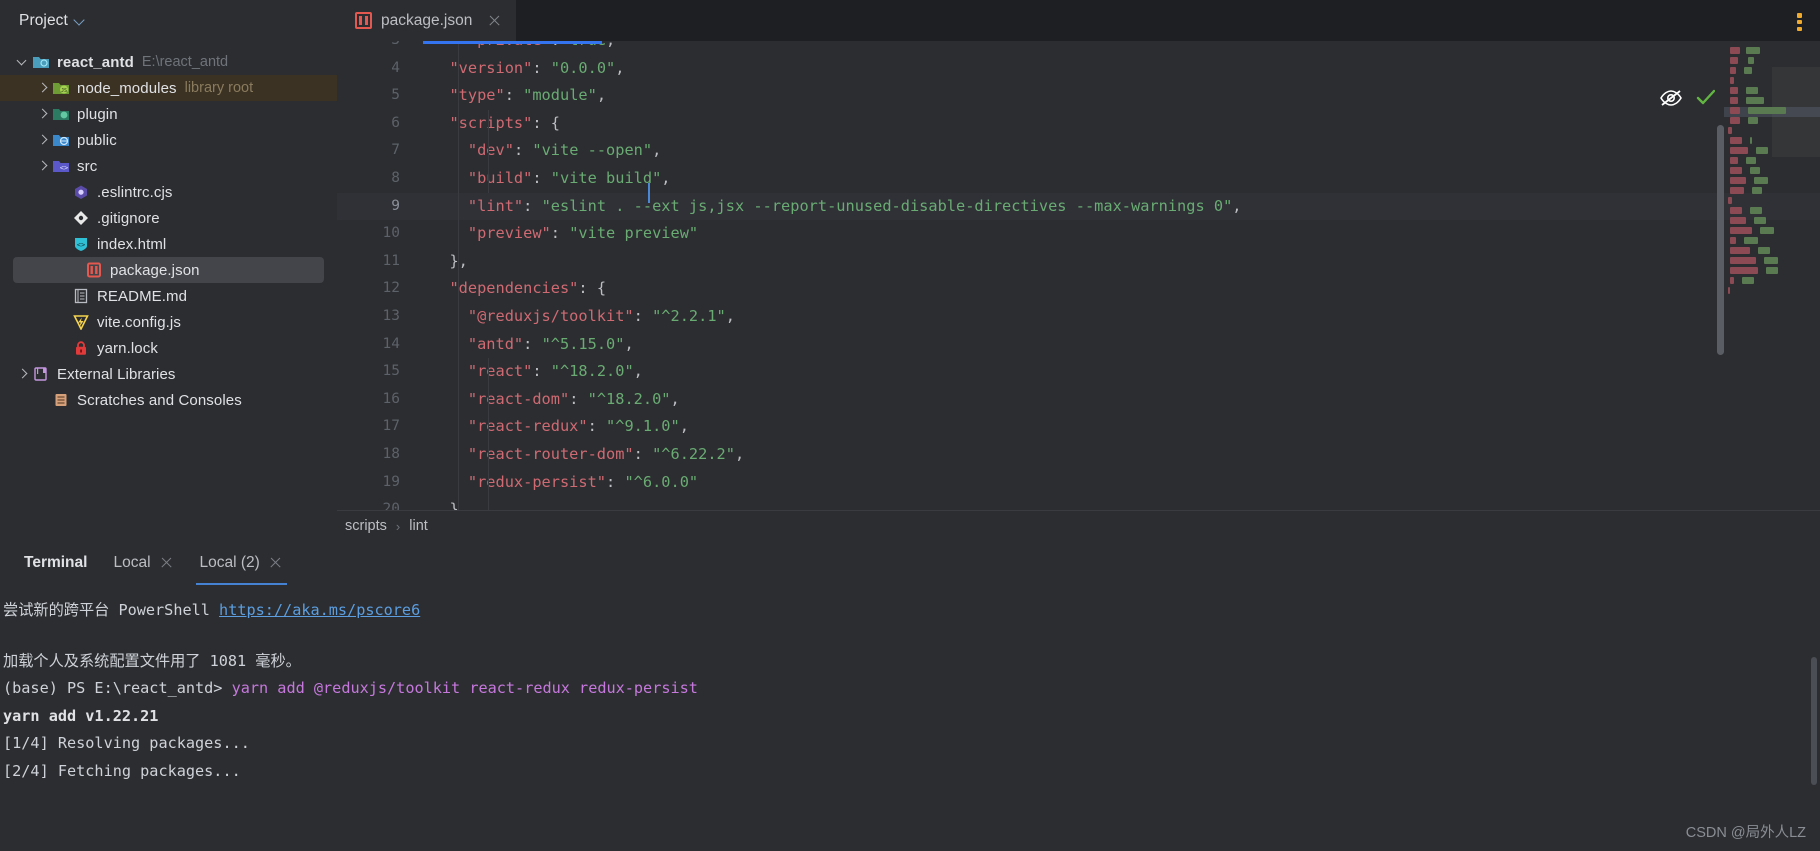 The image size is (1820, 851). What do you see at coordinates (168, 244) in the screenshot?
I see `tree-item-index-html: <> index.html` at bounding box center [168, 244].